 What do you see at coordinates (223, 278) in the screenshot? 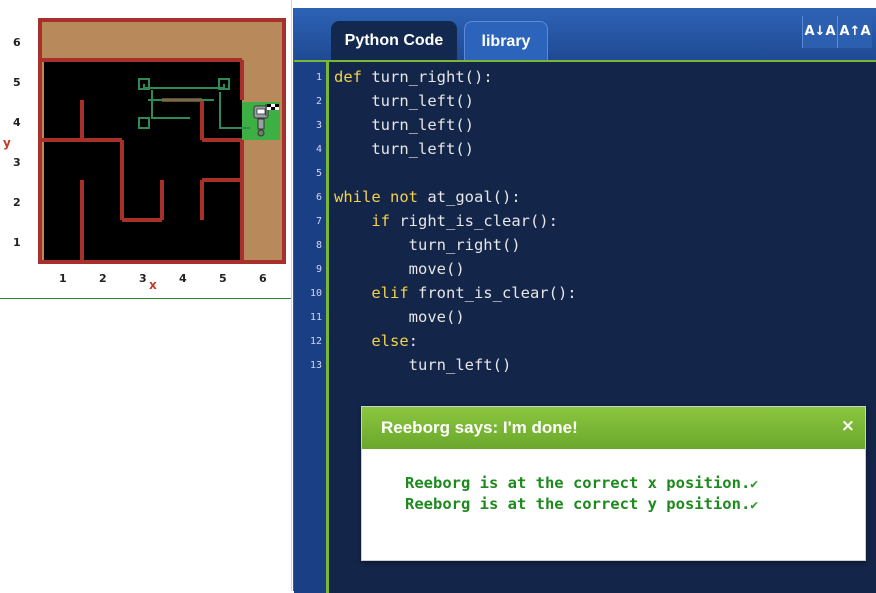
I see `x-label-5: 5` at bounding box center [223, 278].